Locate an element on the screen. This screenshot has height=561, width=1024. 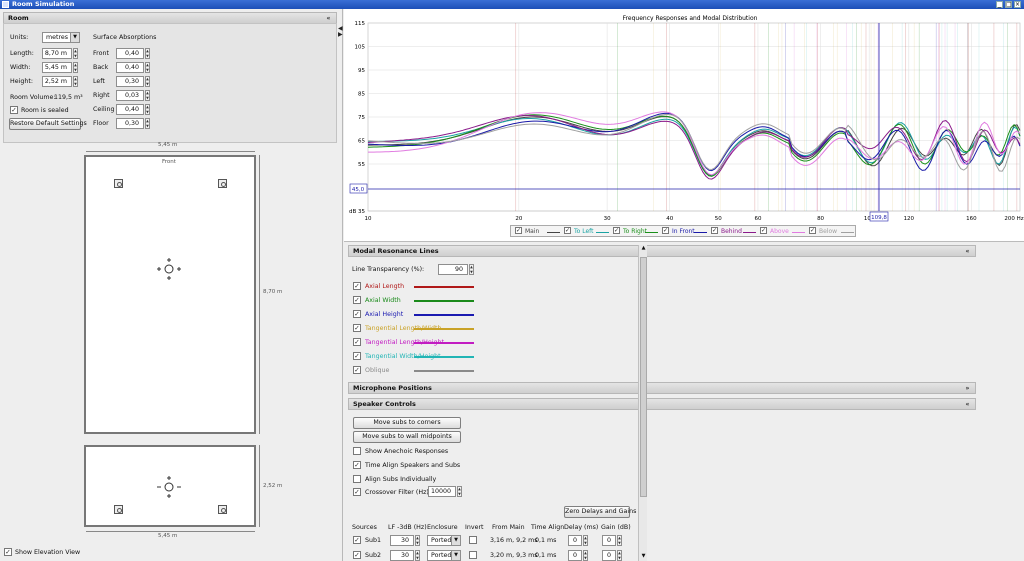
height-field: 2,52 m is located at coordinates (57, 81).